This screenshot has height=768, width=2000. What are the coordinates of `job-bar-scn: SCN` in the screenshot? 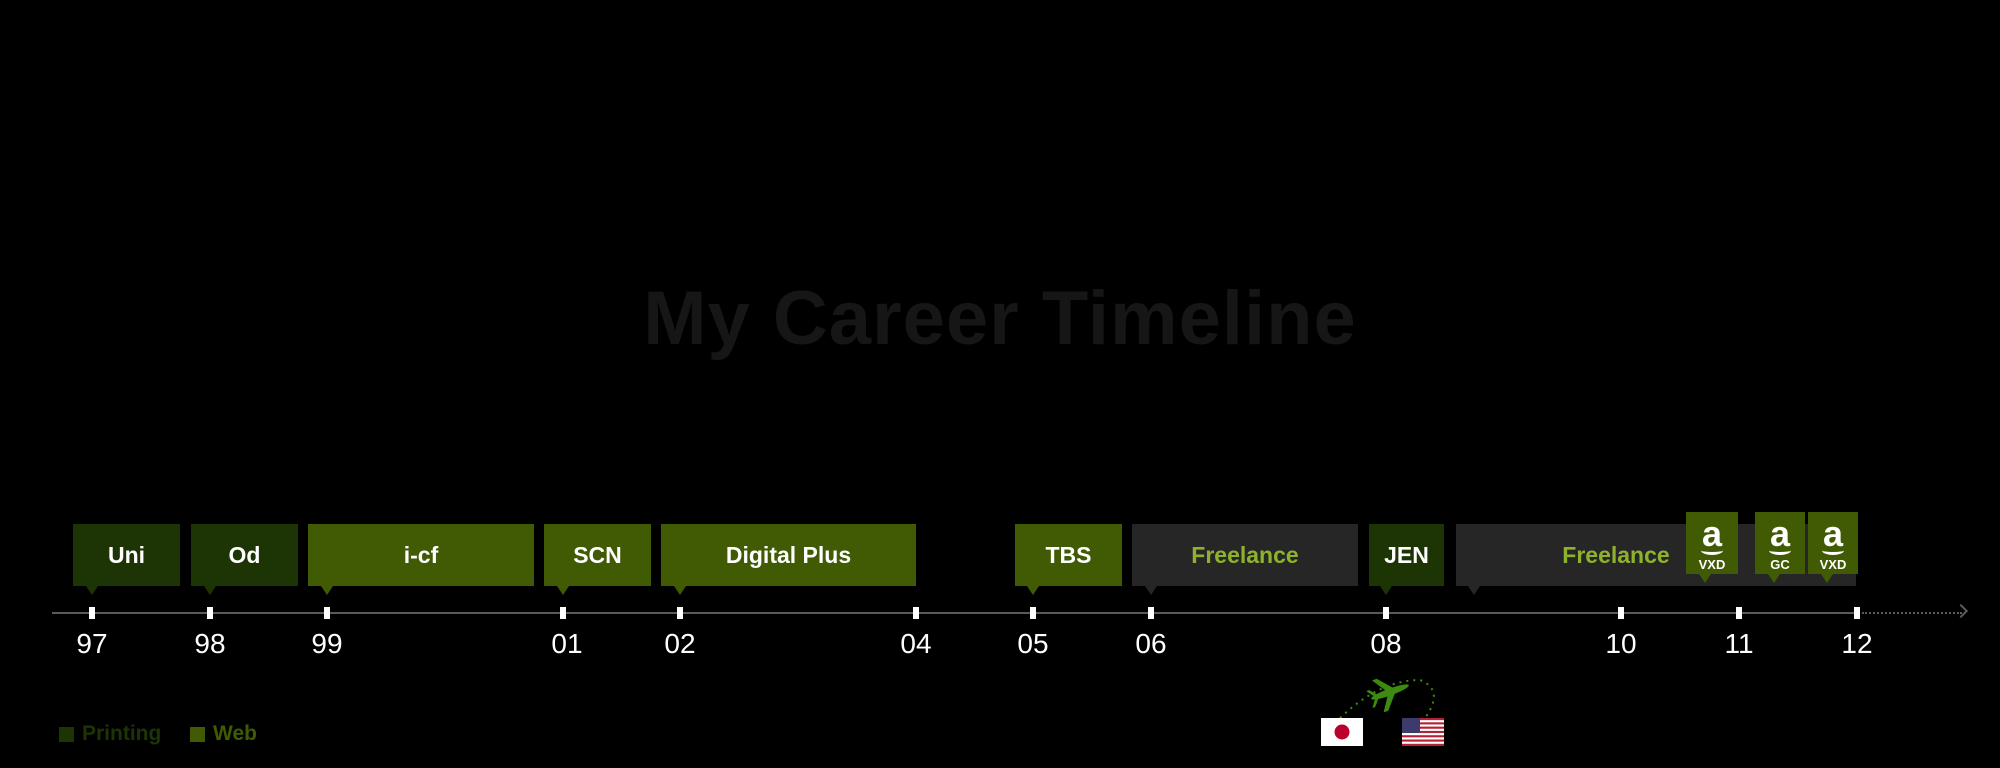 It's located at (597, 559).